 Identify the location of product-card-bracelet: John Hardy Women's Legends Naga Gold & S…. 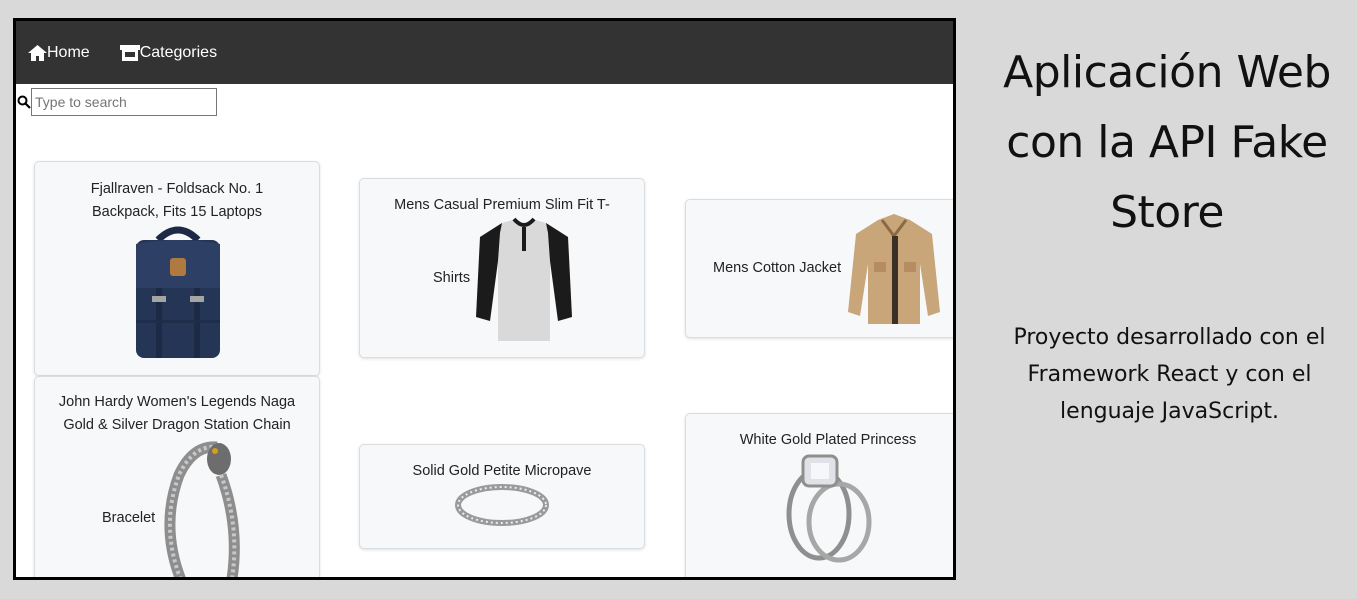
(177, 476).